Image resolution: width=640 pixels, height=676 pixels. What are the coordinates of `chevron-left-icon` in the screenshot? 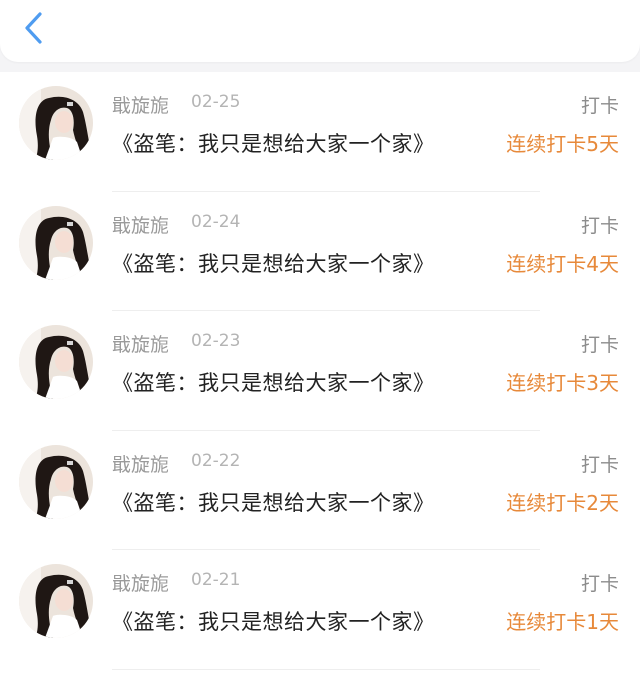 It's located at (33, 28).